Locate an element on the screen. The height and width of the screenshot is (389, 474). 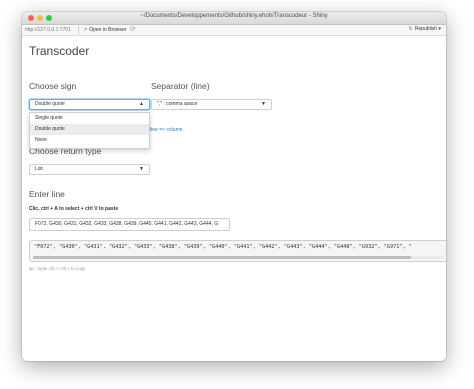
republish-button: ↻ Republish ▾ is located at coordinates (425, 29).